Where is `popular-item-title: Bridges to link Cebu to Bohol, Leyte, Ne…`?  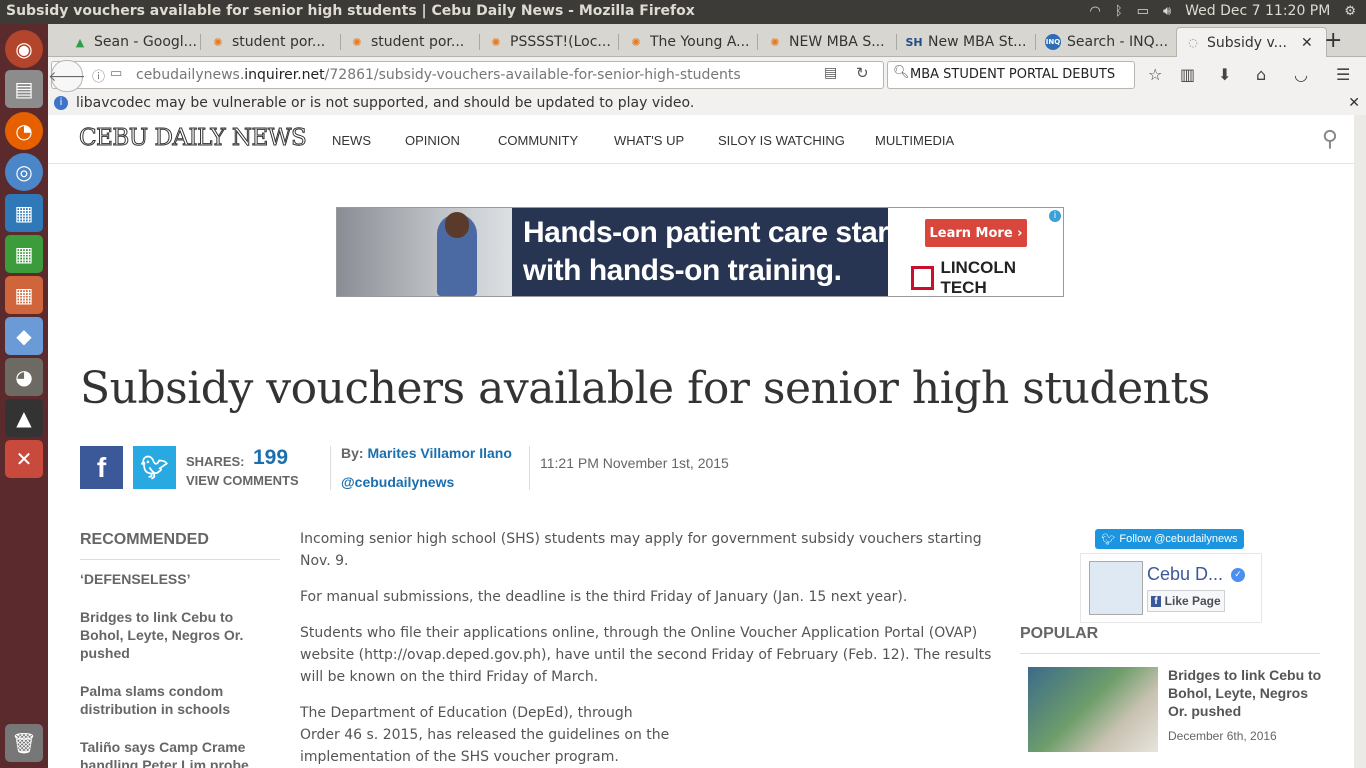 popular-item-title: Bridges to link Cebu to Bohol, Leyte, Ne… is located at coordinates (1248, 693).